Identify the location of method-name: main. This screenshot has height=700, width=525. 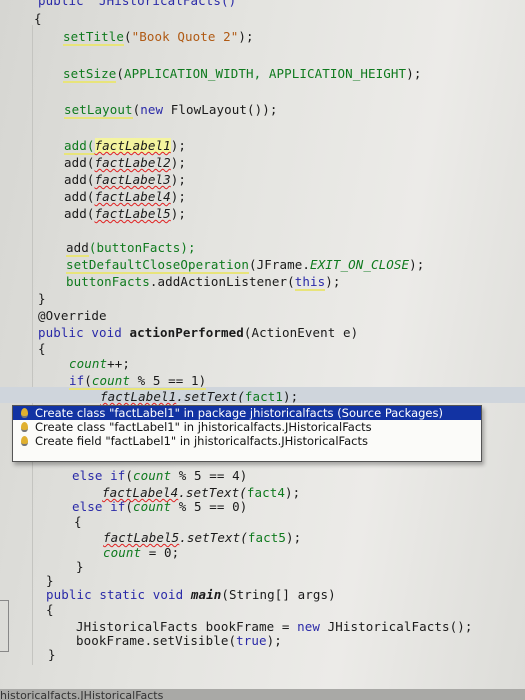
(206, 594).